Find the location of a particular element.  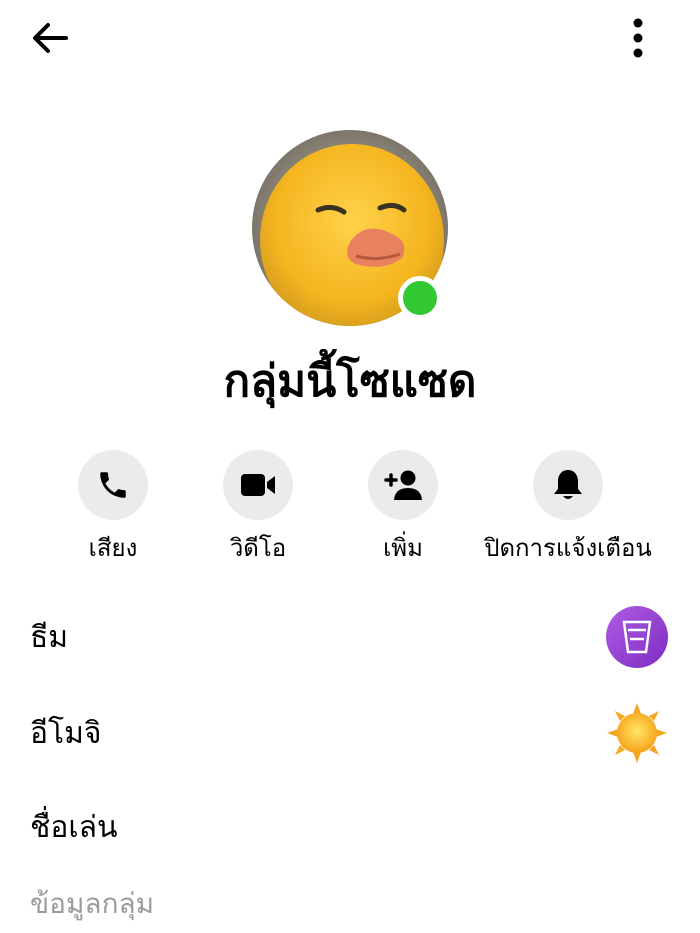

add-member-button: เพิ่ม is located at coordinates (403, 507).